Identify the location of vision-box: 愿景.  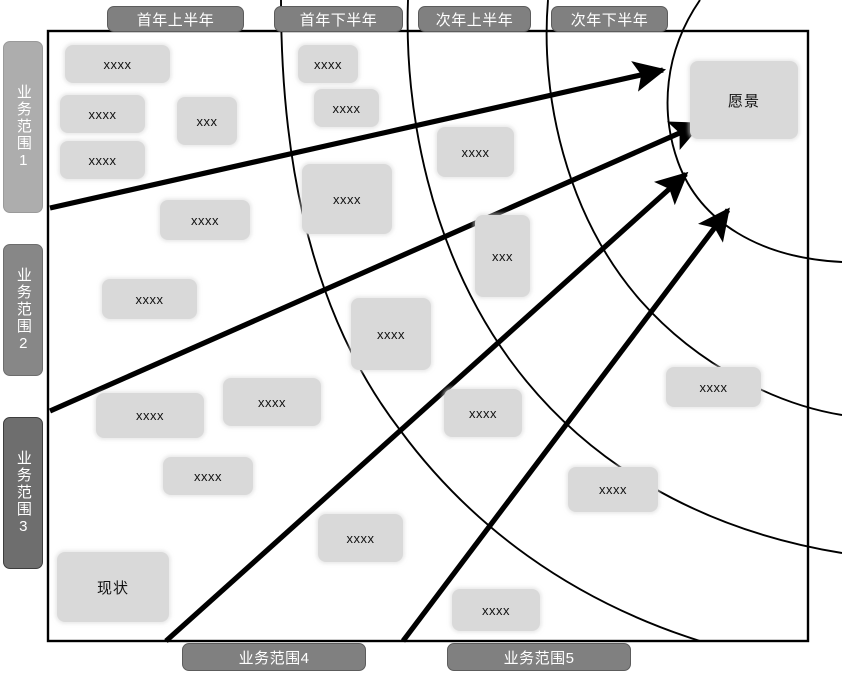
(744, 100).